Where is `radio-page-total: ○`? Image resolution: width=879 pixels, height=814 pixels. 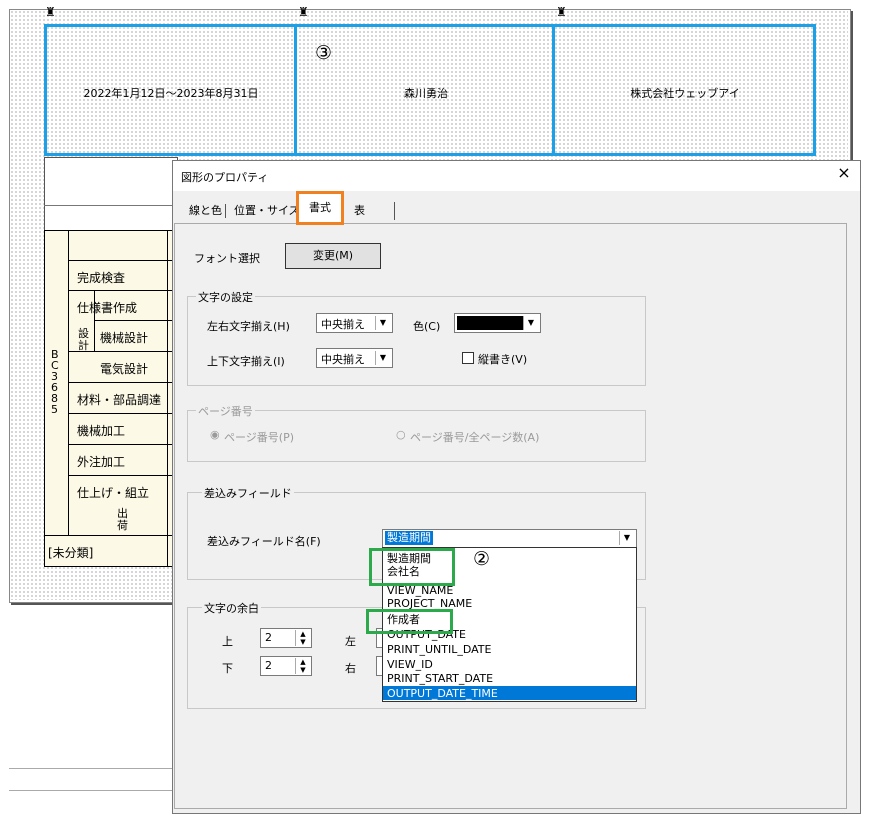
radio-page-total: ○ is located at coordinates (401, 434).